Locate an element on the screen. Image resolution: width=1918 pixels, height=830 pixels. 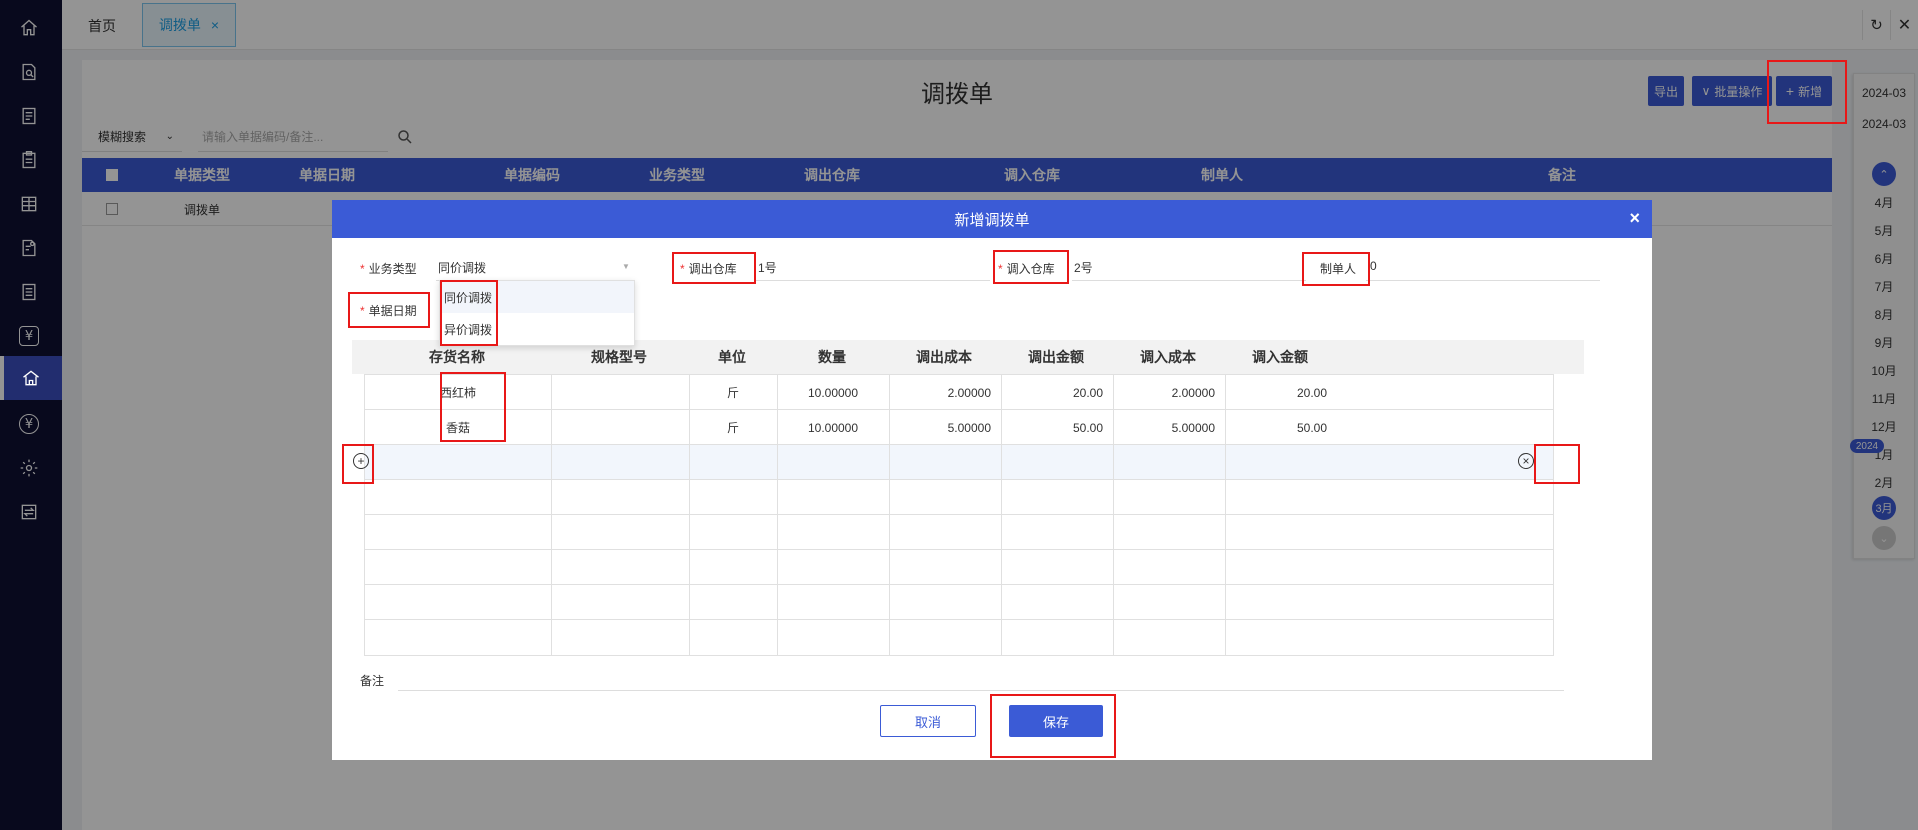
business-type-select: 同价调拨 is located at coordinates (462, 267).